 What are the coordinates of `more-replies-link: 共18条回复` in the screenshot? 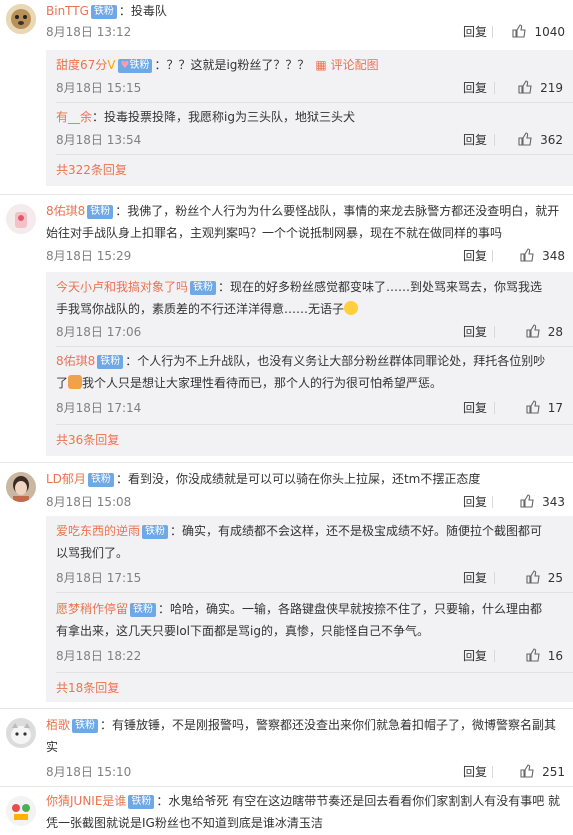 It's located at (87, 688).